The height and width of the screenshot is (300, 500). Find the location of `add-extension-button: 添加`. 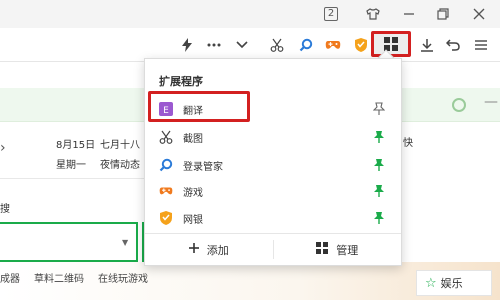

add-extension-button: 添加 is located at coordinates (209, 249).